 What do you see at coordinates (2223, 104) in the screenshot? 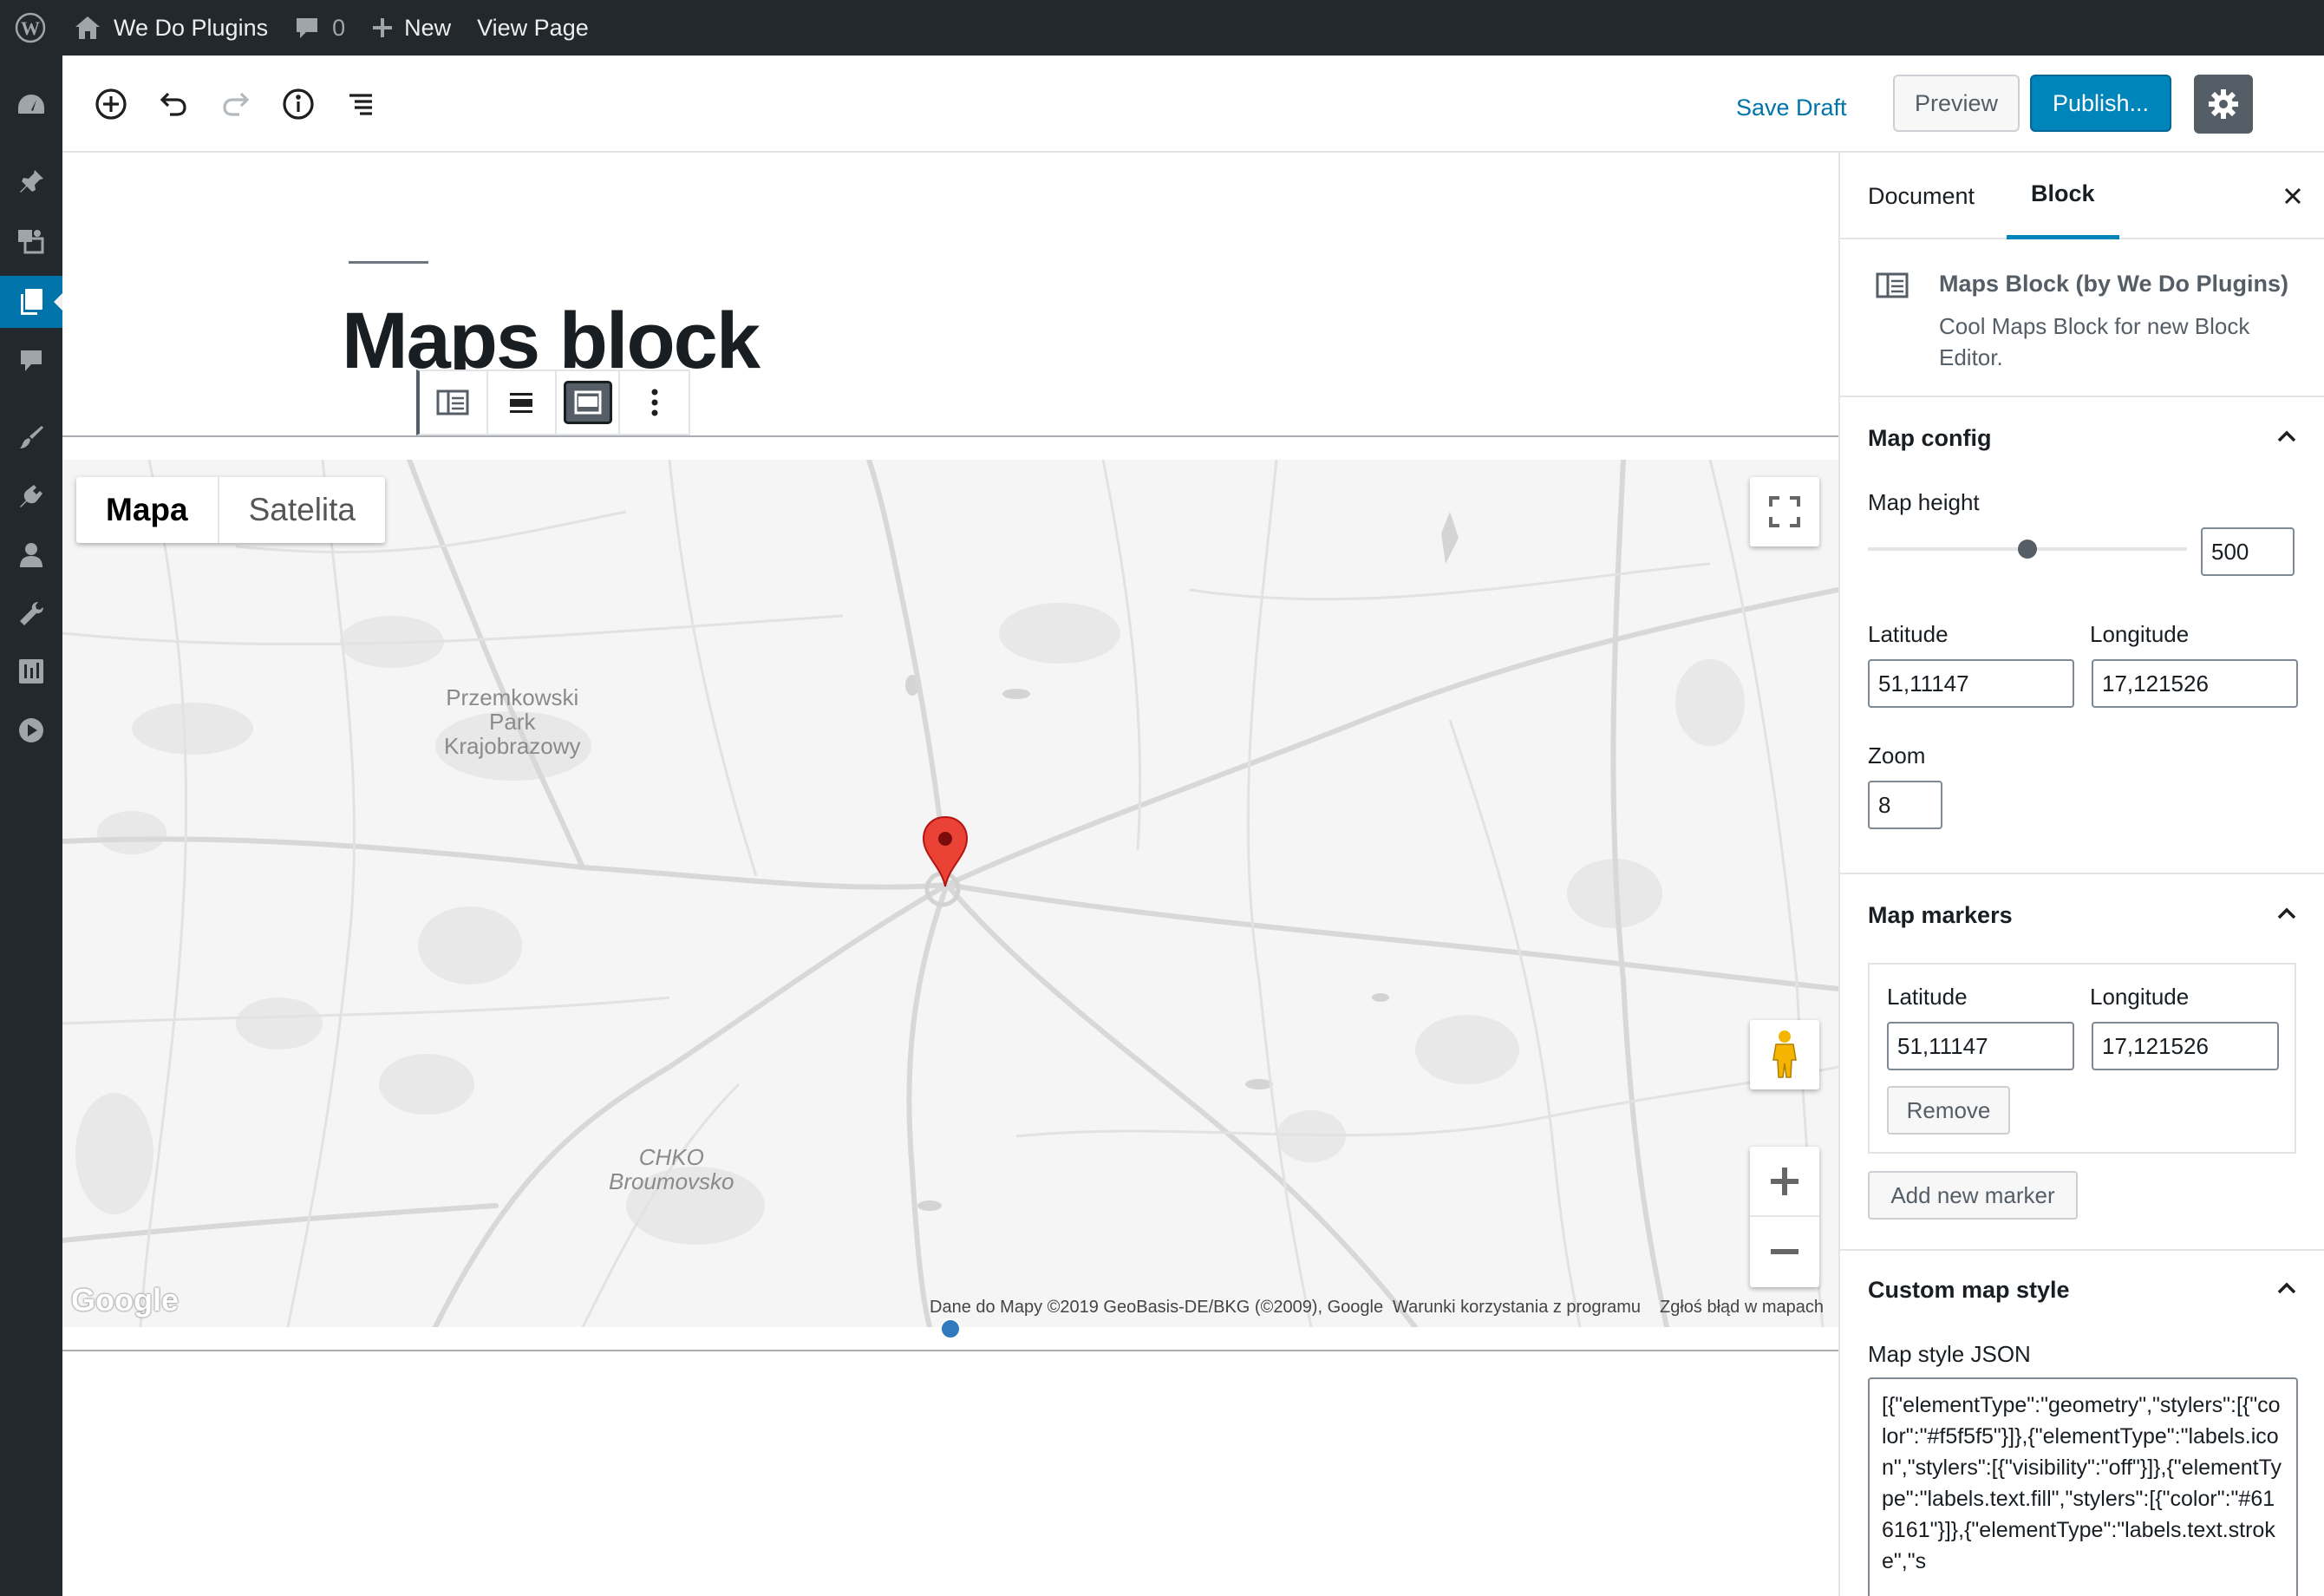
I see `settings-gear-icon` at bounding box center [2223, 104].